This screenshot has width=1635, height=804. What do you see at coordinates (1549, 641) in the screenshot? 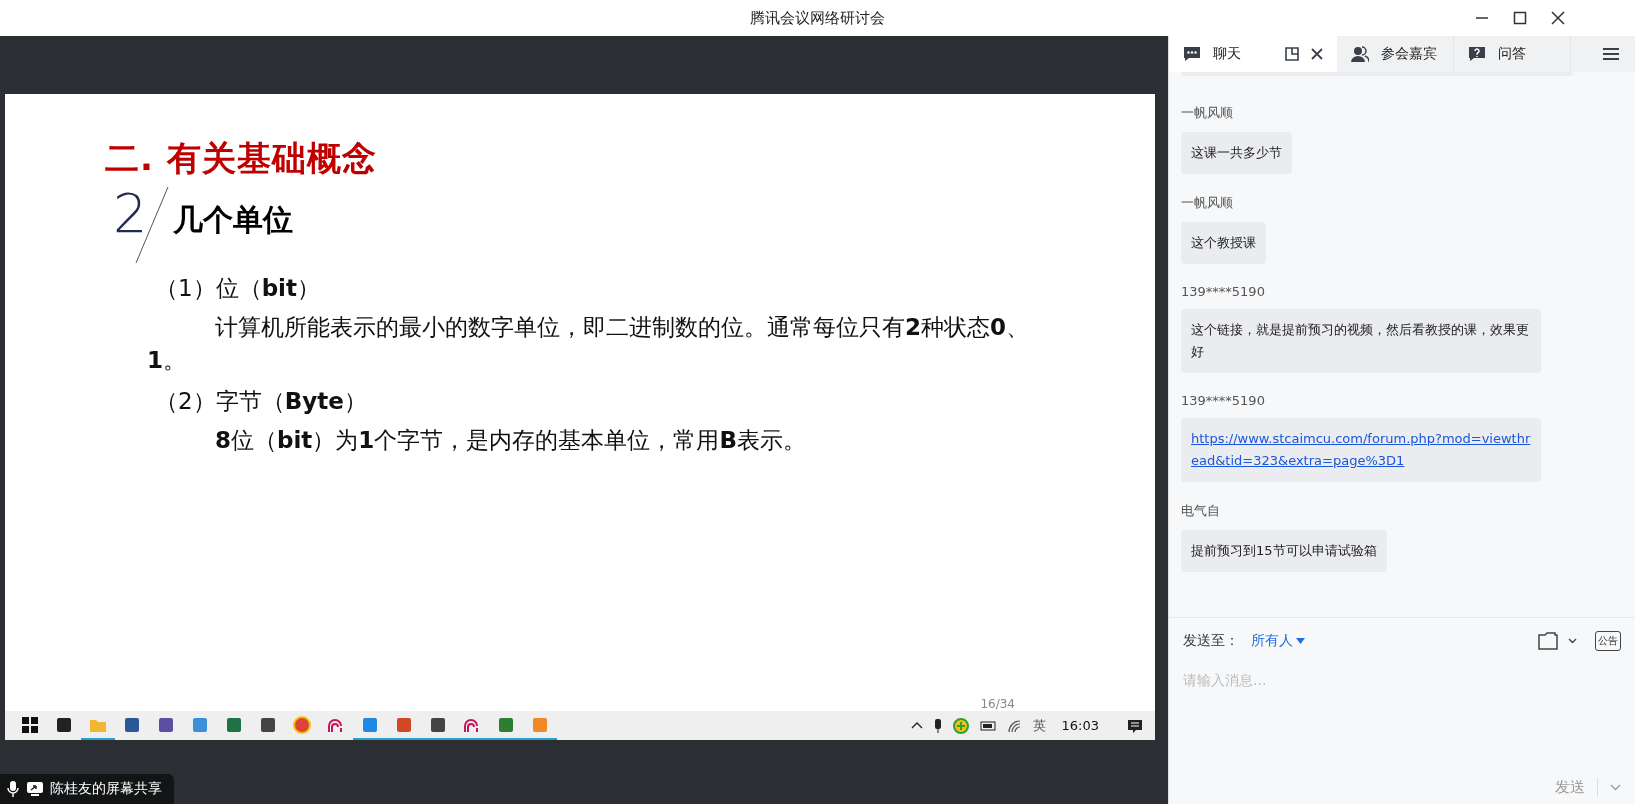
I see `folder-icon` at bounding box center [1549, 641].